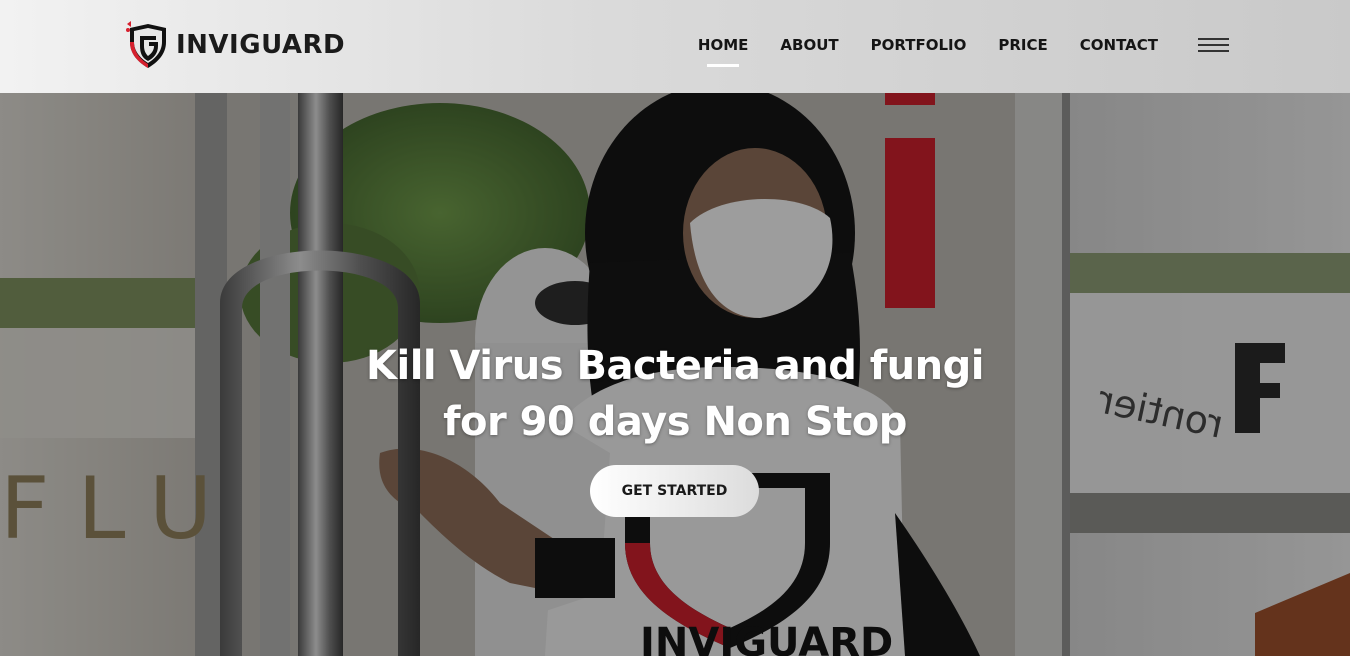  I want to click on hero-title-line-1: Kill Virus Bacteria and fungi, so click(675, 366).